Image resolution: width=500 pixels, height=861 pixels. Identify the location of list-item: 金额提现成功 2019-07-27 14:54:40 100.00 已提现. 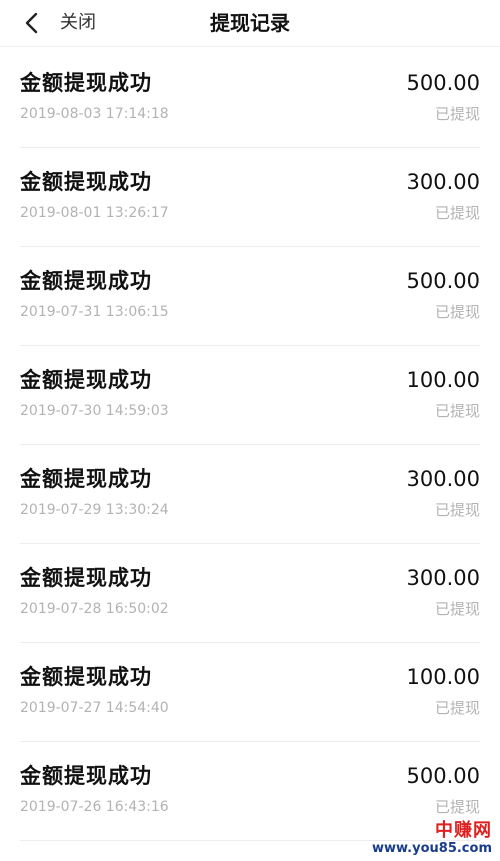
(250, 692).